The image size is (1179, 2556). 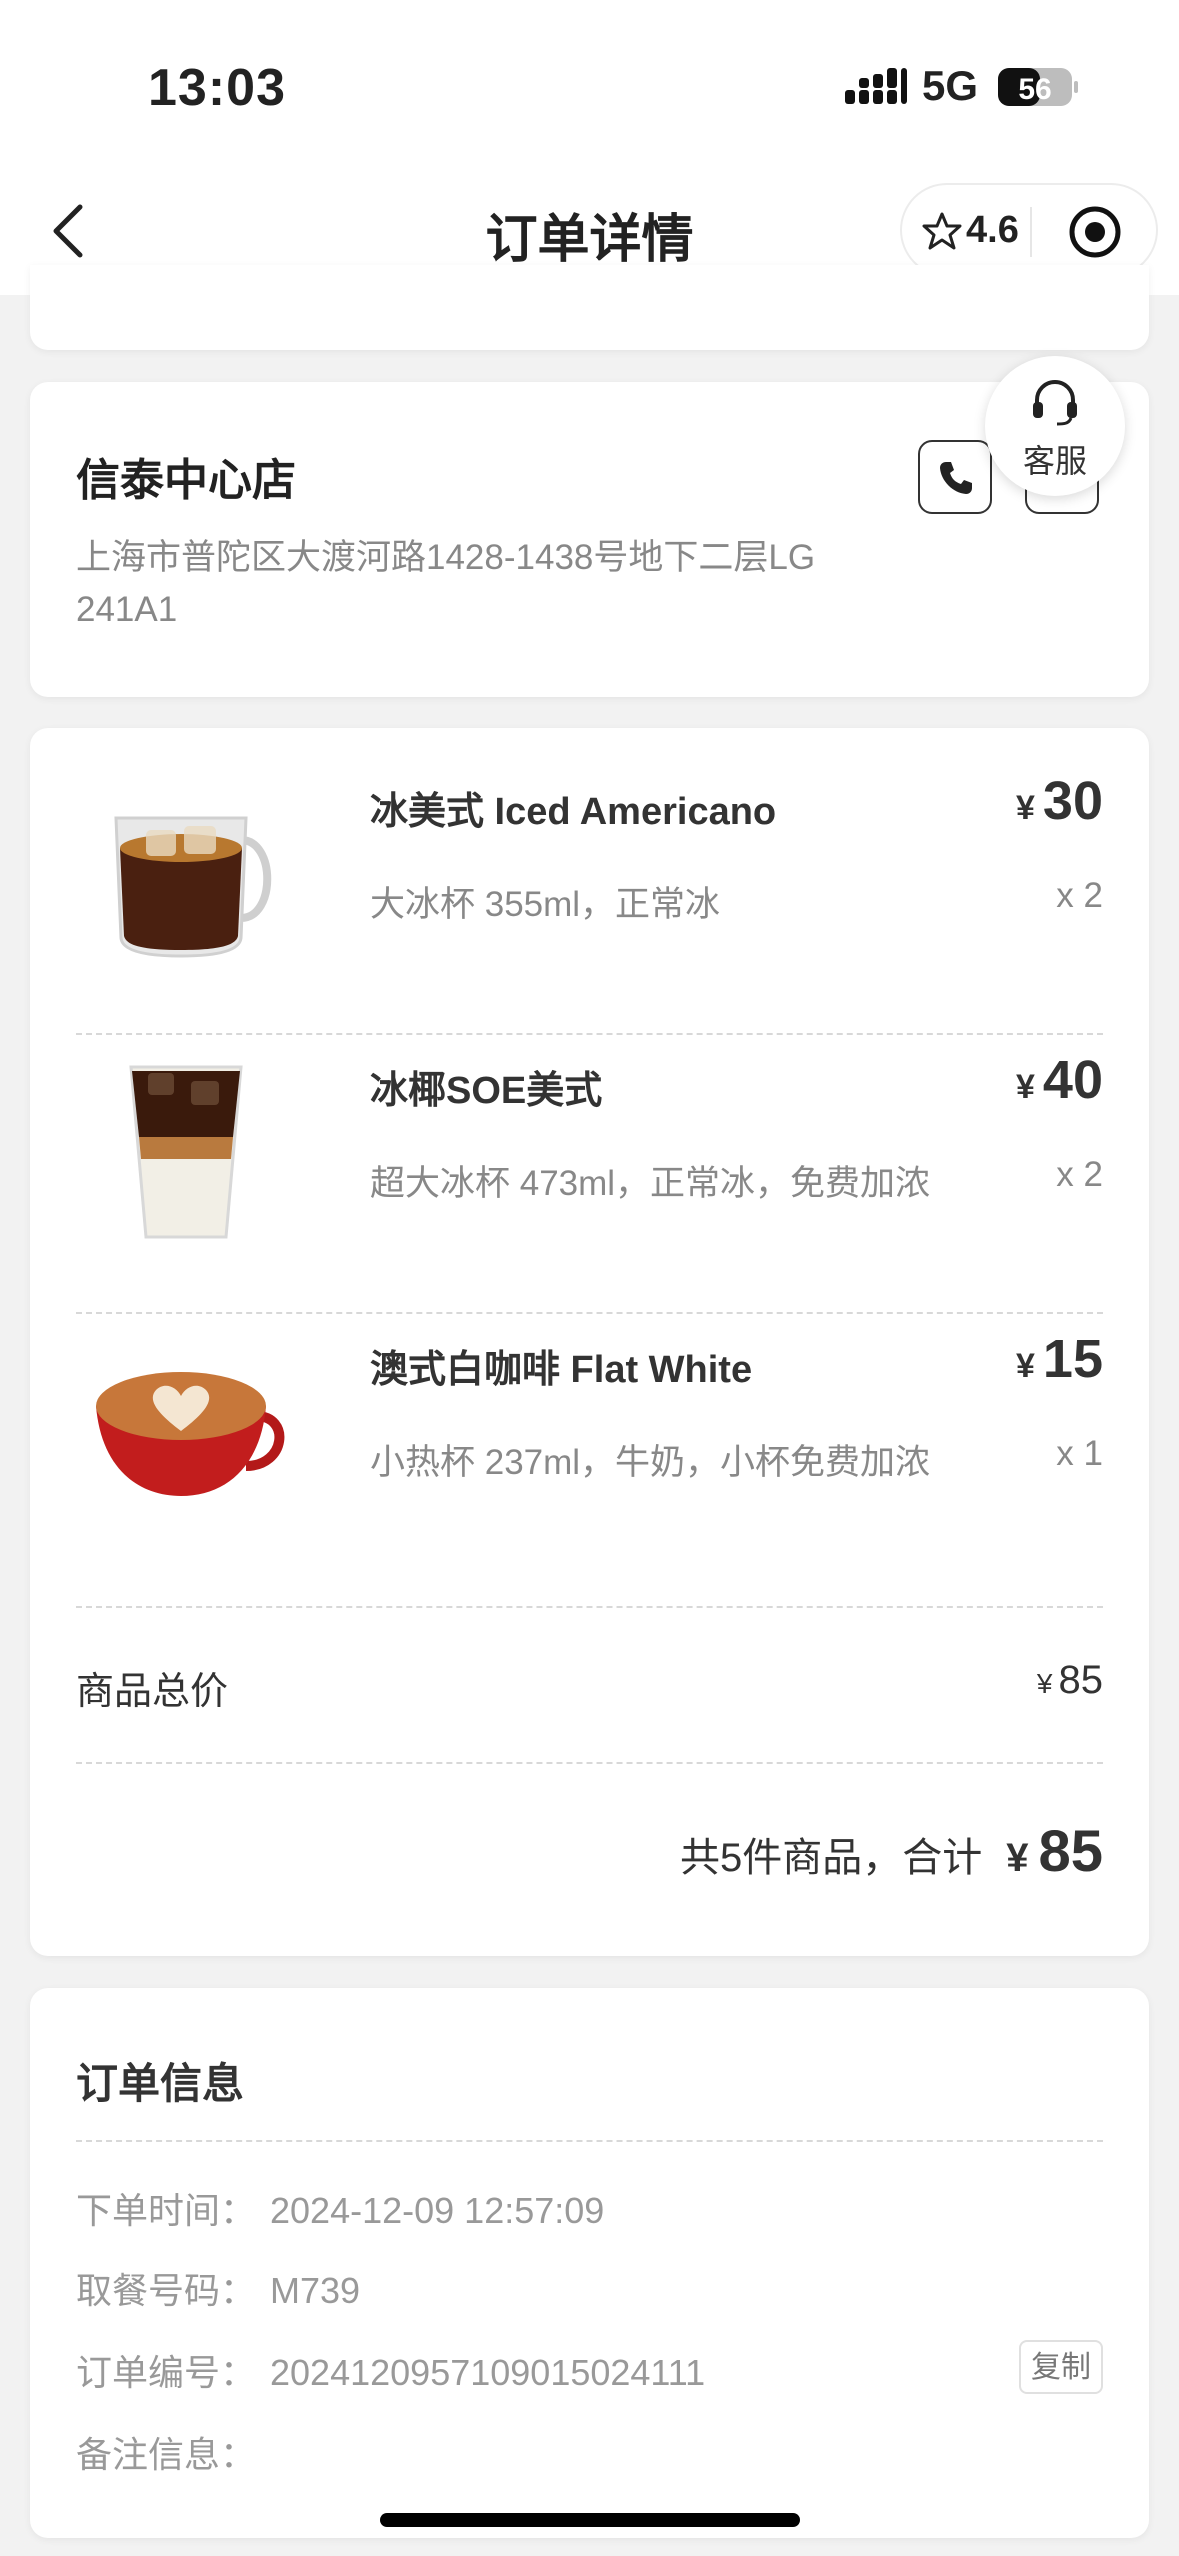 I want to click on item-price-value: 40, so click(x=1072, y=1080).